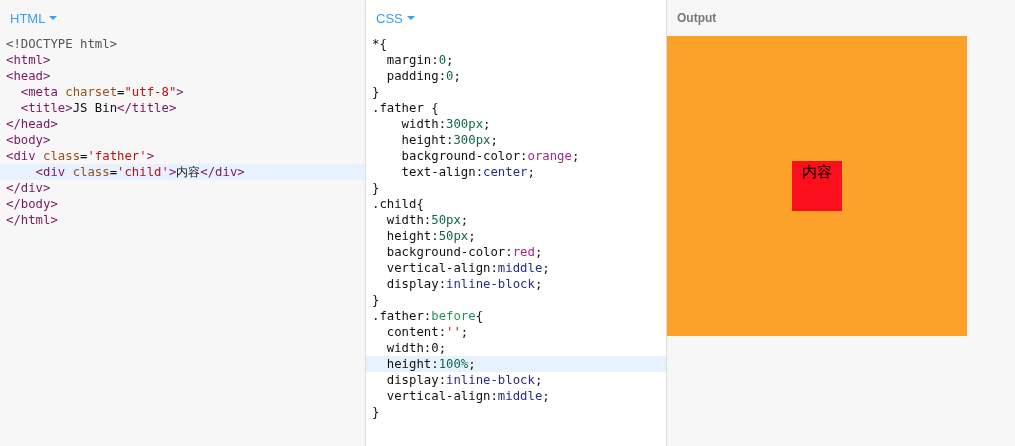 The width and height of the screenshot is (1015, 446). What do you see at coordinates (102, 92) in the screenshot?
I see `code-line: <meta charset="utf-8">` at bounding box center [102, 92].